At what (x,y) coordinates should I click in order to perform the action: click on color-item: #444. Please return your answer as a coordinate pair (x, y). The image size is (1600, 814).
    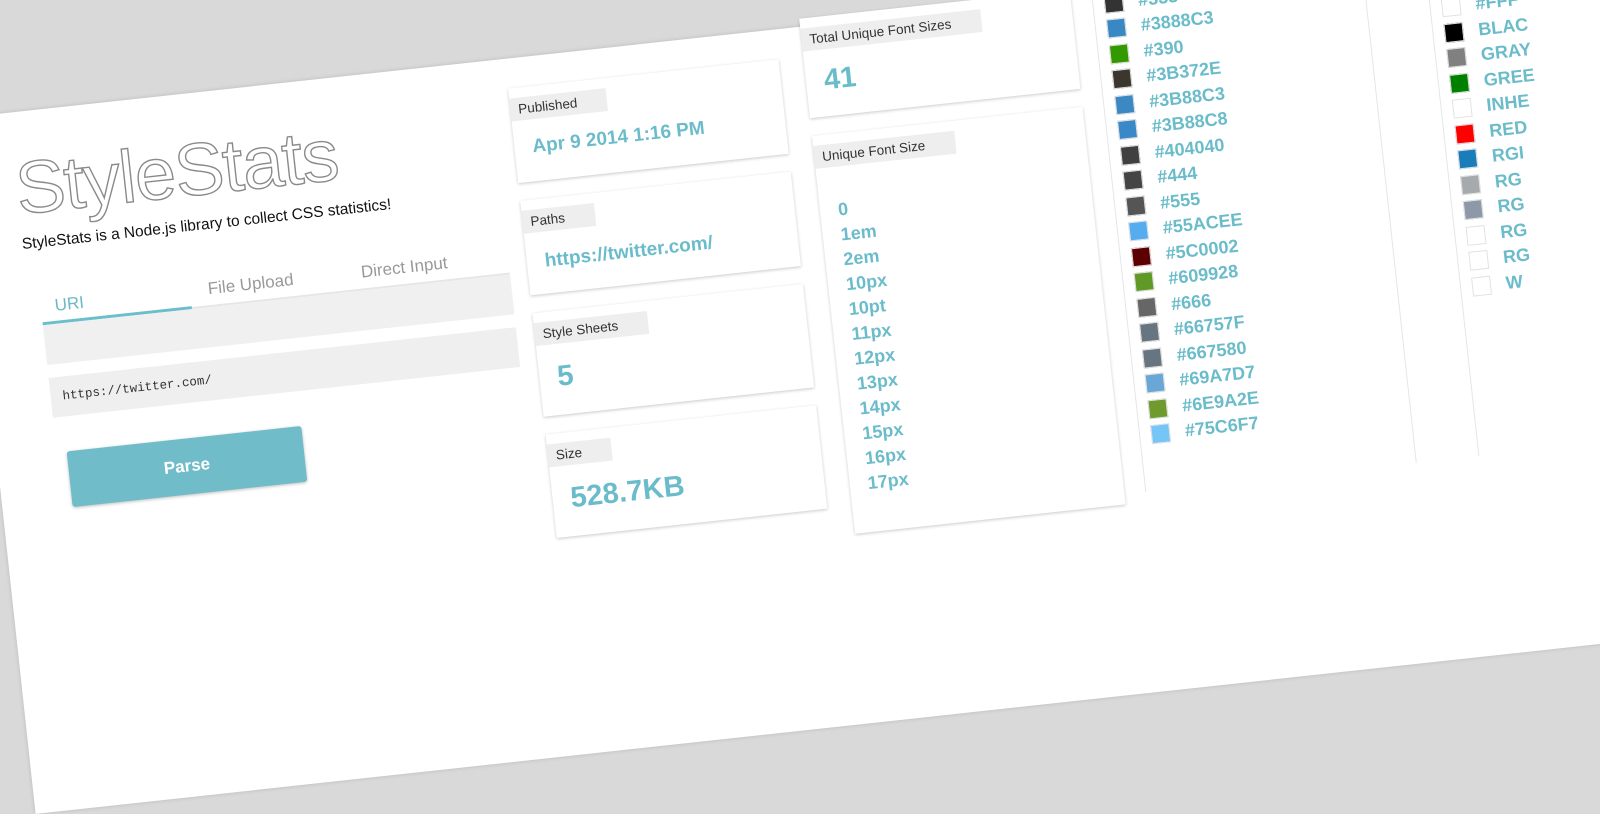
    Looking at the image, I should click on (1160, 178).